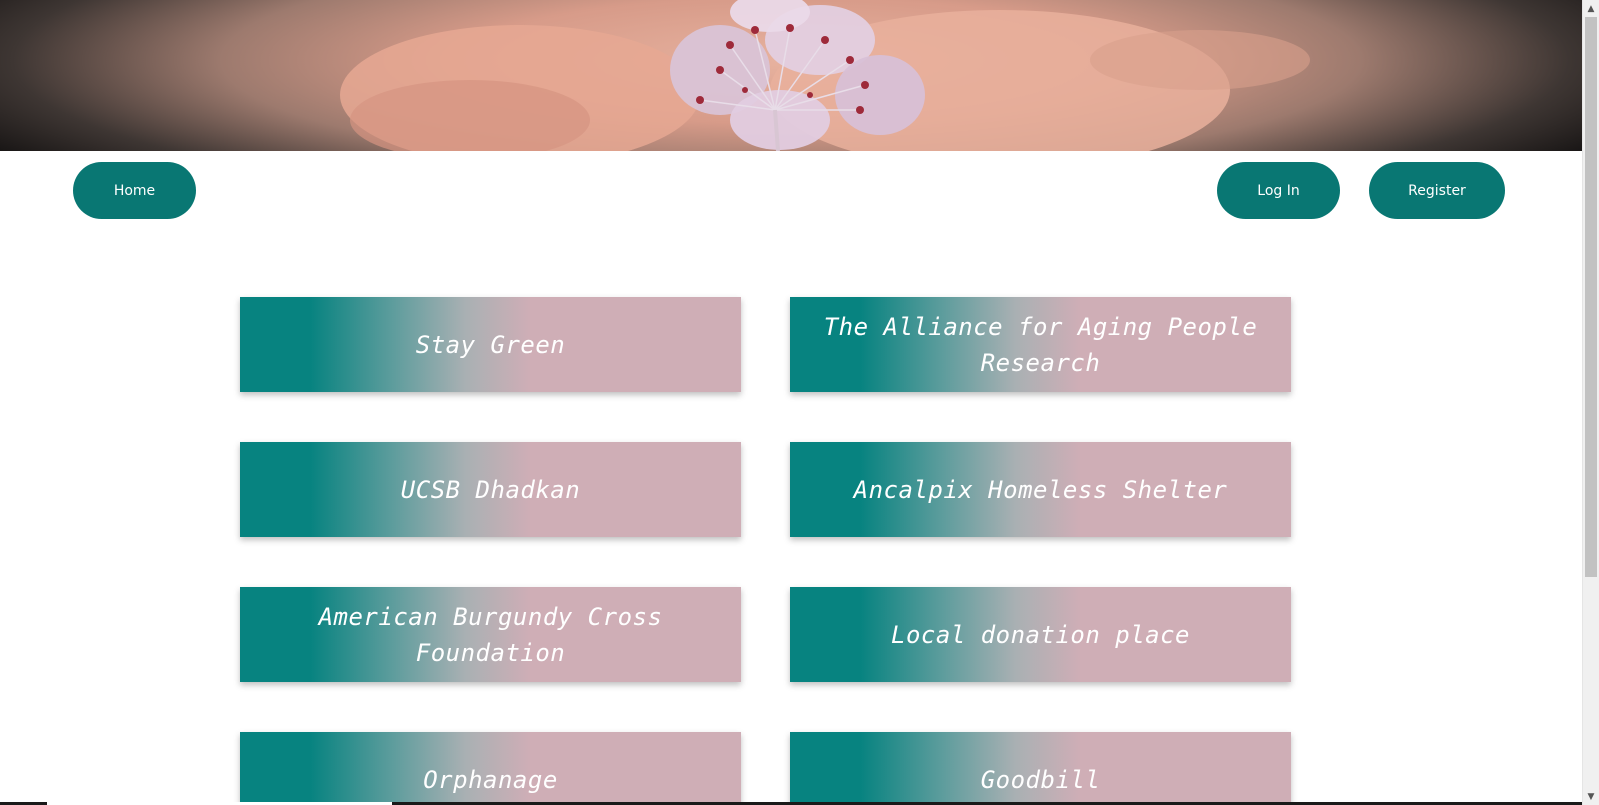 The image size is (1599, 805). I want to click on organization-name: Ancalpix Homeless Shelter, so click(1040, 489).